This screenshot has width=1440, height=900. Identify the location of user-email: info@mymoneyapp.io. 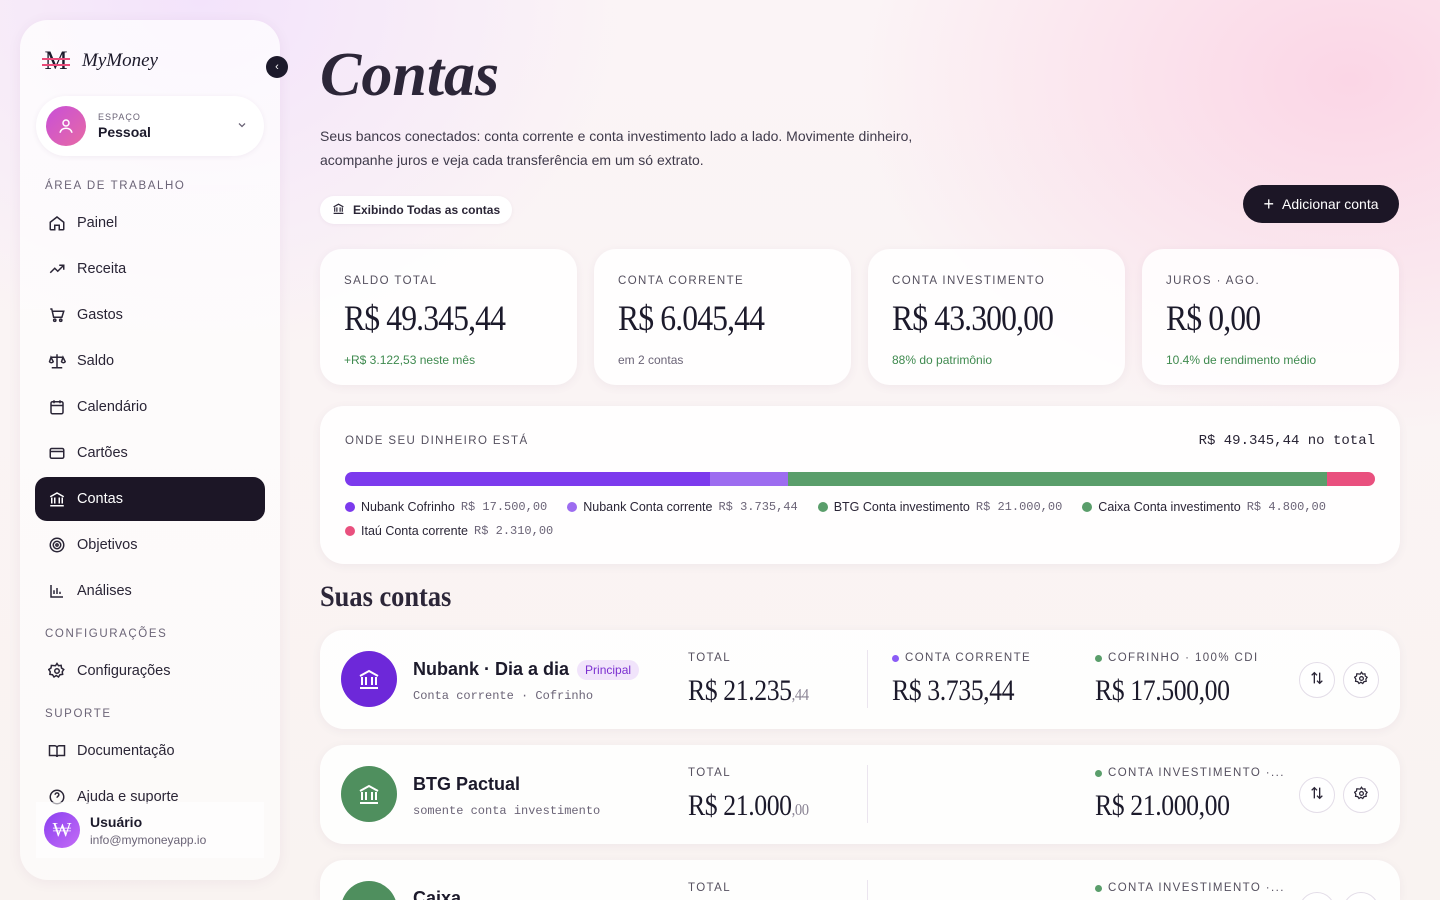
(148, 839).